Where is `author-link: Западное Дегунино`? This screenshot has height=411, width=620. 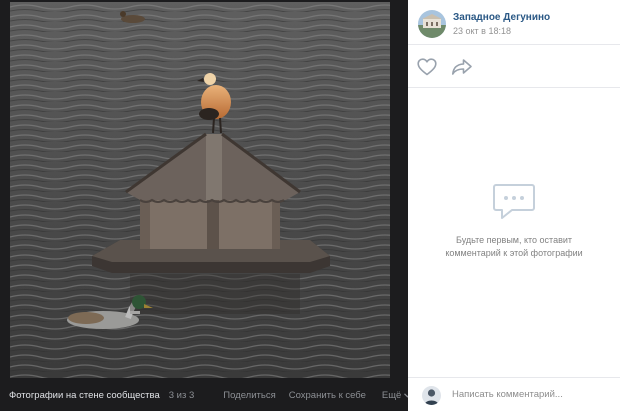 author-link: Западное Дегунино is located at coordinates (501, 17).